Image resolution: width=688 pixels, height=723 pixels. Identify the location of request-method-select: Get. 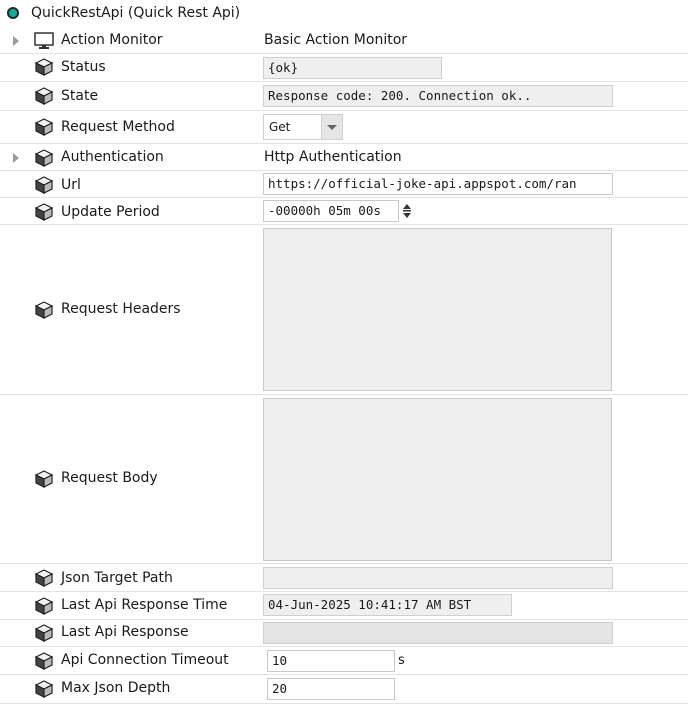
(303, 127).